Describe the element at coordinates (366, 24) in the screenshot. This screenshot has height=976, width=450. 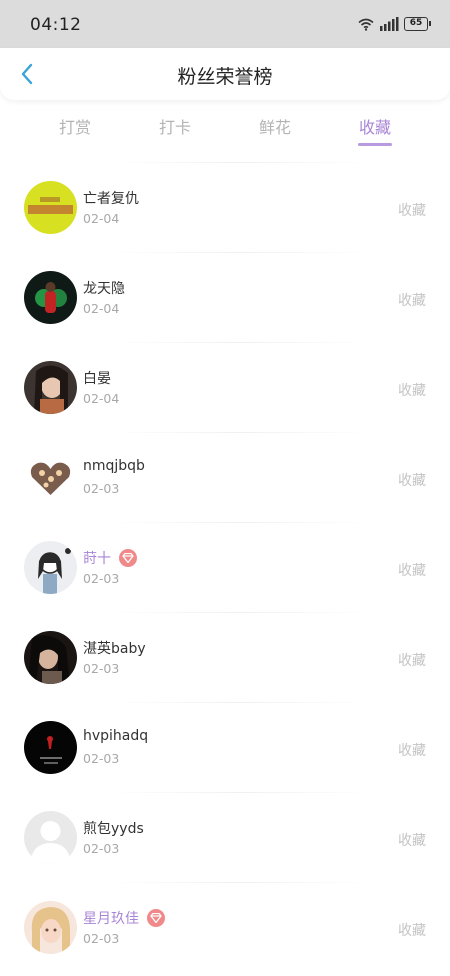
I see `wifi-icon` at that location.